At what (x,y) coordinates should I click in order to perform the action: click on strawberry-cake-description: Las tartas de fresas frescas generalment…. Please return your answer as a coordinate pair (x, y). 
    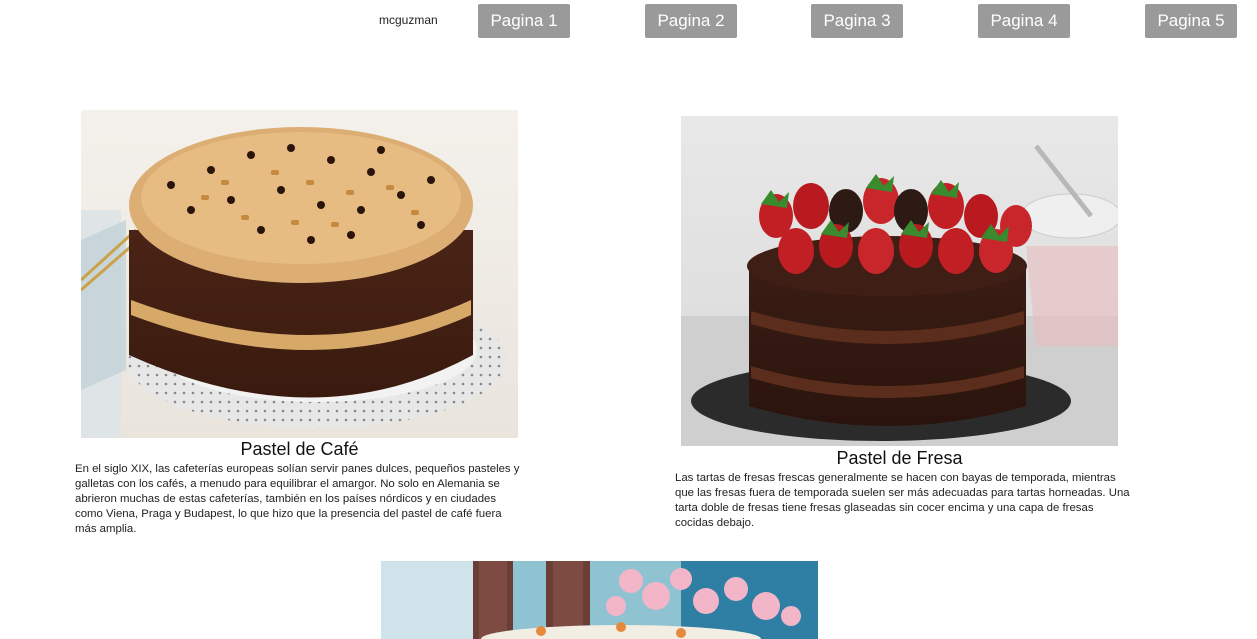
    Looking at the image, I should click on (902, 500).